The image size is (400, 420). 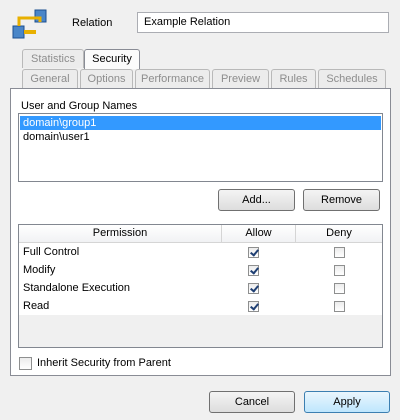 What do you see at coordinates (39, 270) in the screenshot?
I see `permission-name: Modify` at bounding box center [39, 270].